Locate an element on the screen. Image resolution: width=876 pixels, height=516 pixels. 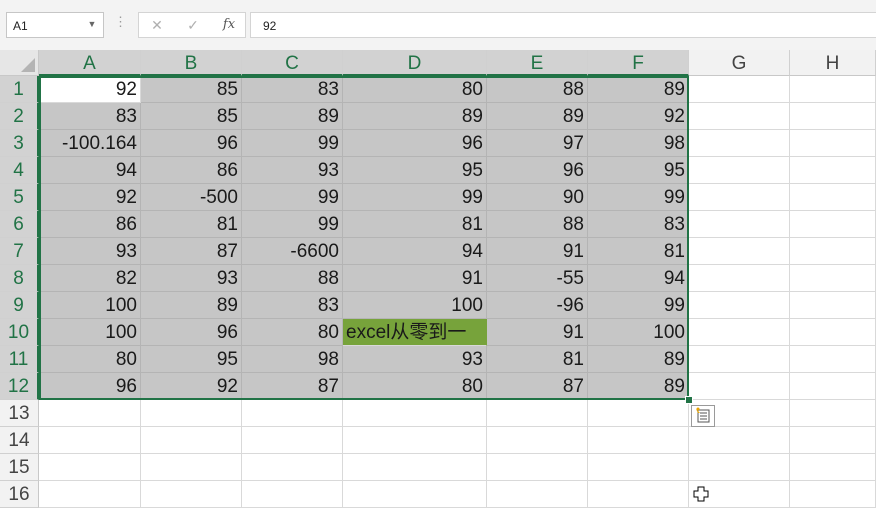
row-header-13: 13 is located at coordinates (19, 413).